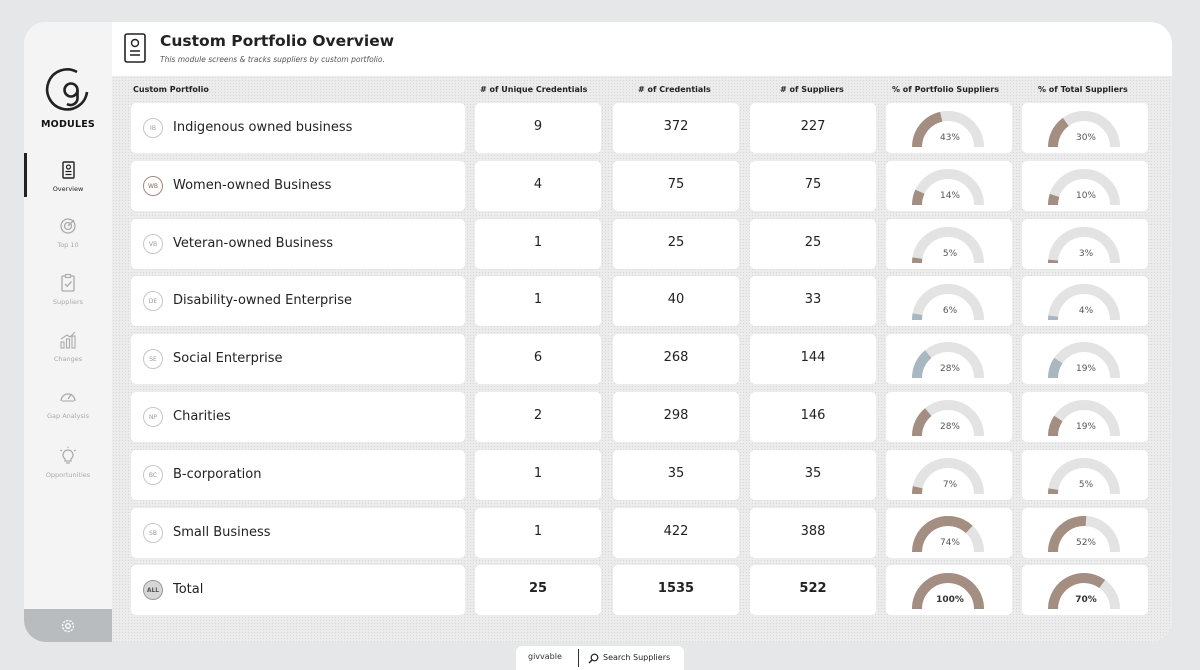 This screenshot has height=670, width=1200. What do you see at coordinates (1086, 484) in the screenshot?
I see `pct-total-label: 5%` at bounding box center [1086, 484].